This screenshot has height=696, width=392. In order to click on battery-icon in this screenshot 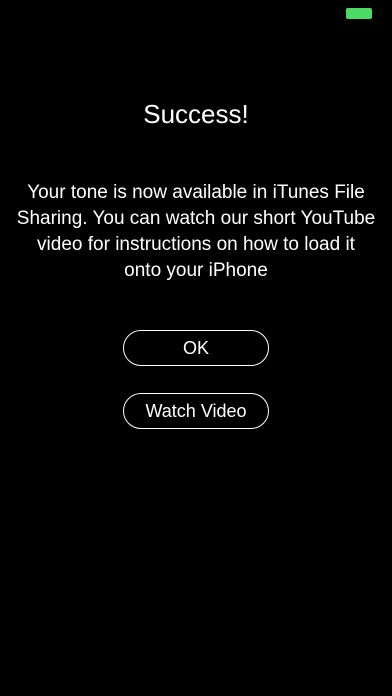, I will do `click(359, 13)`.